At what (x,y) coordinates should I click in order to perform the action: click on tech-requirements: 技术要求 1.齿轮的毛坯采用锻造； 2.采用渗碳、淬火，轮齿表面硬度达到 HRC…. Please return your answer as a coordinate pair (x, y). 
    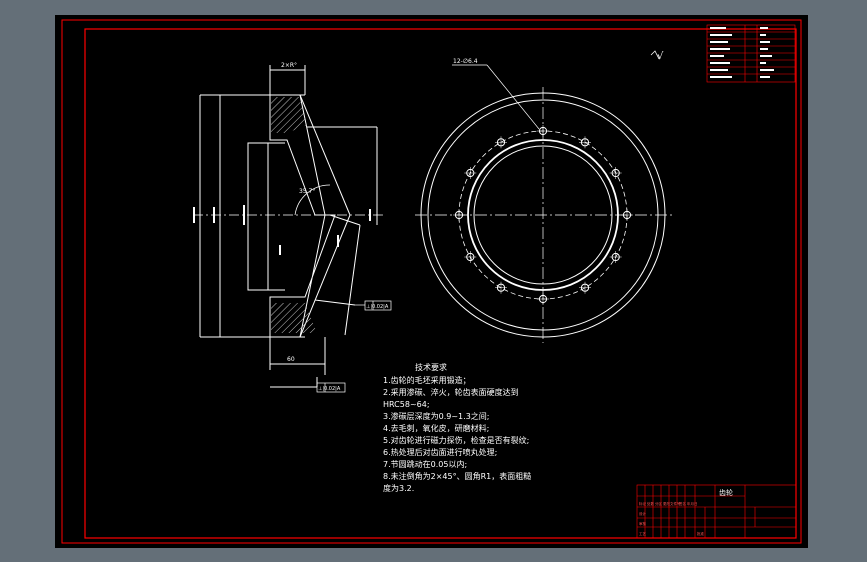
    Looking at the image, I should click on (457, 427).